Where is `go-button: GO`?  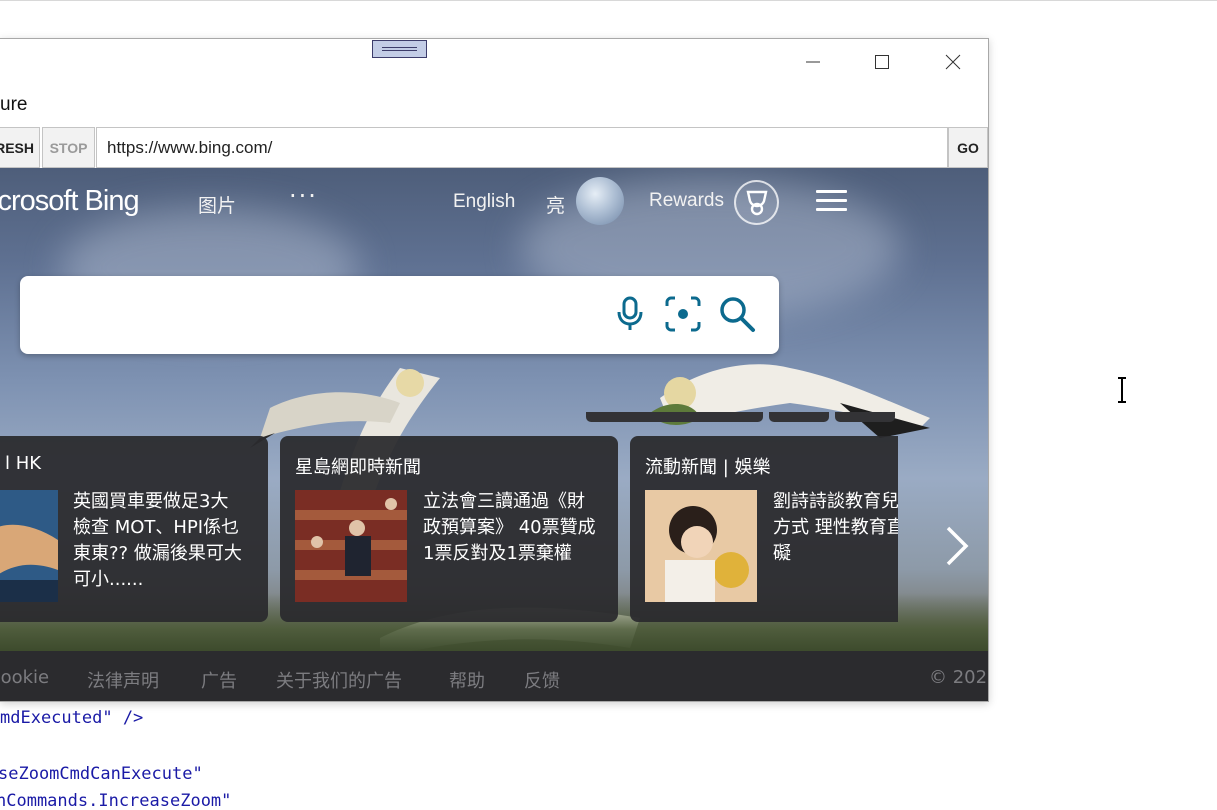 go-button: GO is located at coordinates (968, 147).